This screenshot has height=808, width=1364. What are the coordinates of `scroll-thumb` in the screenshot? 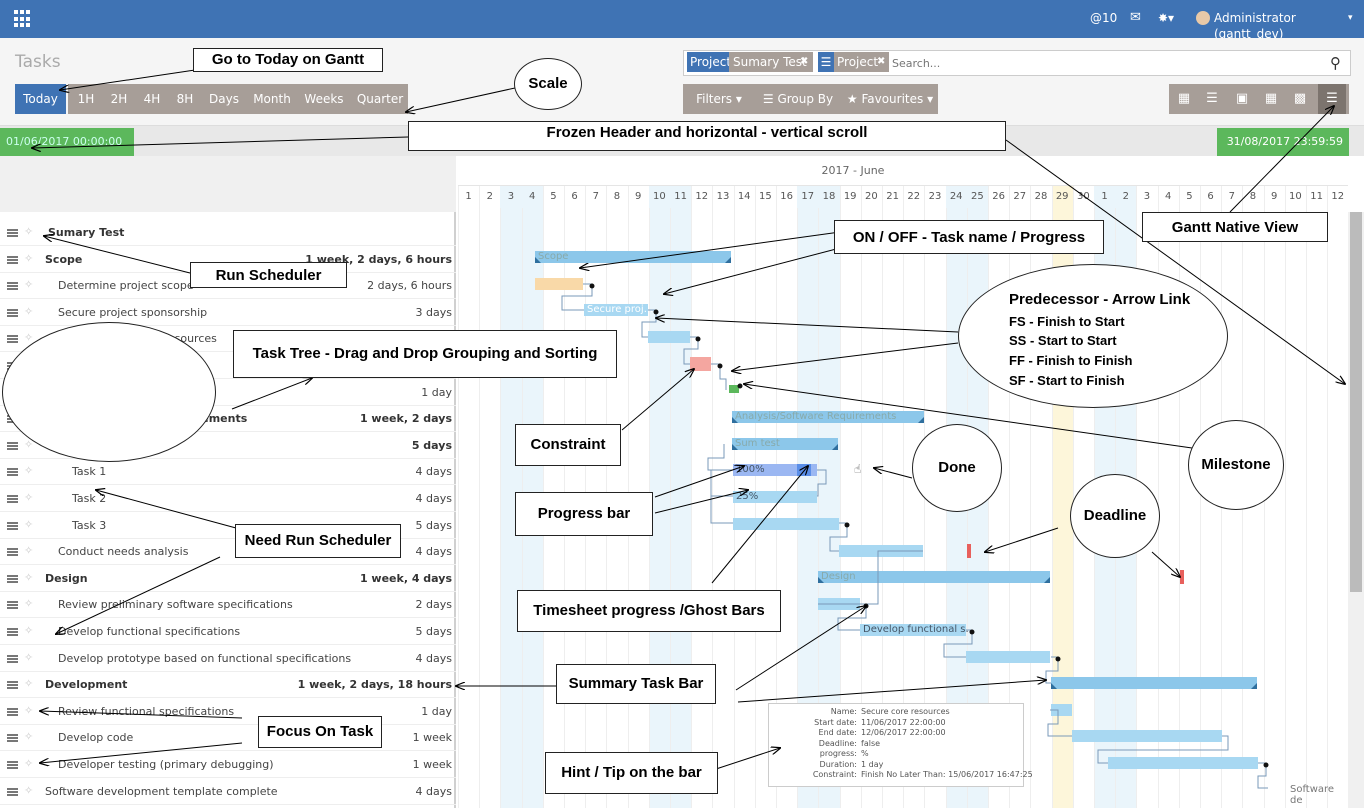 It's located at (1356, 402).